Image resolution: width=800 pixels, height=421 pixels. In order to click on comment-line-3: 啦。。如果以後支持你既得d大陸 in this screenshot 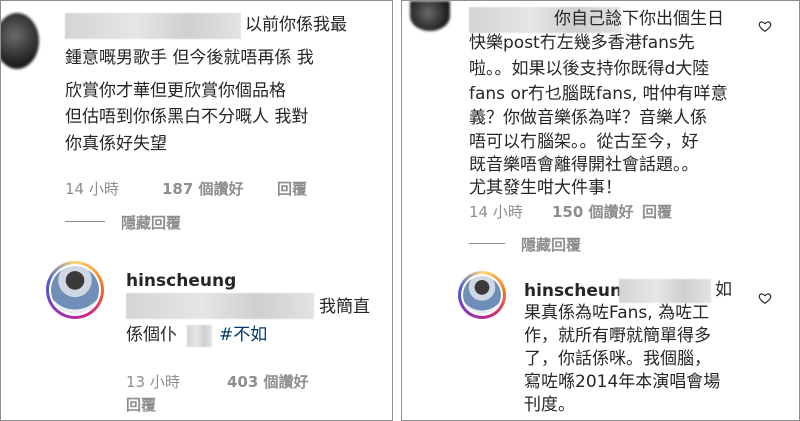, I will do `click(589, 69)`.